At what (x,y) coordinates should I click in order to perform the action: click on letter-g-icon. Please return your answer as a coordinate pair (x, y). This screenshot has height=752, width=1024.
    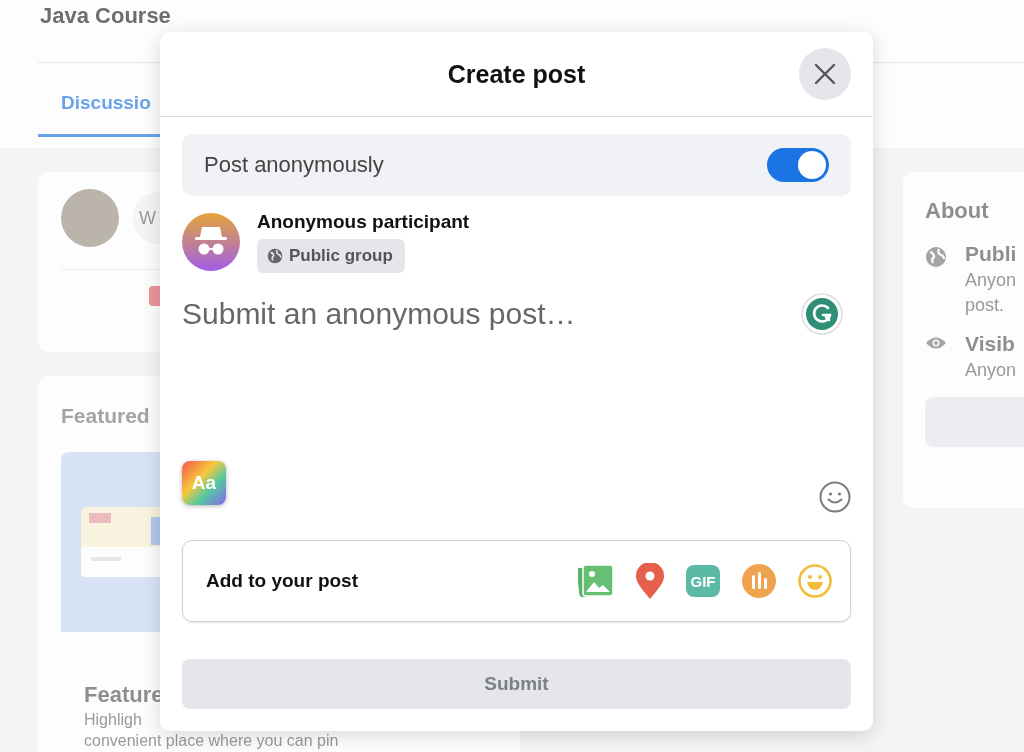
    Looking at the image, I should click on (822, 314).